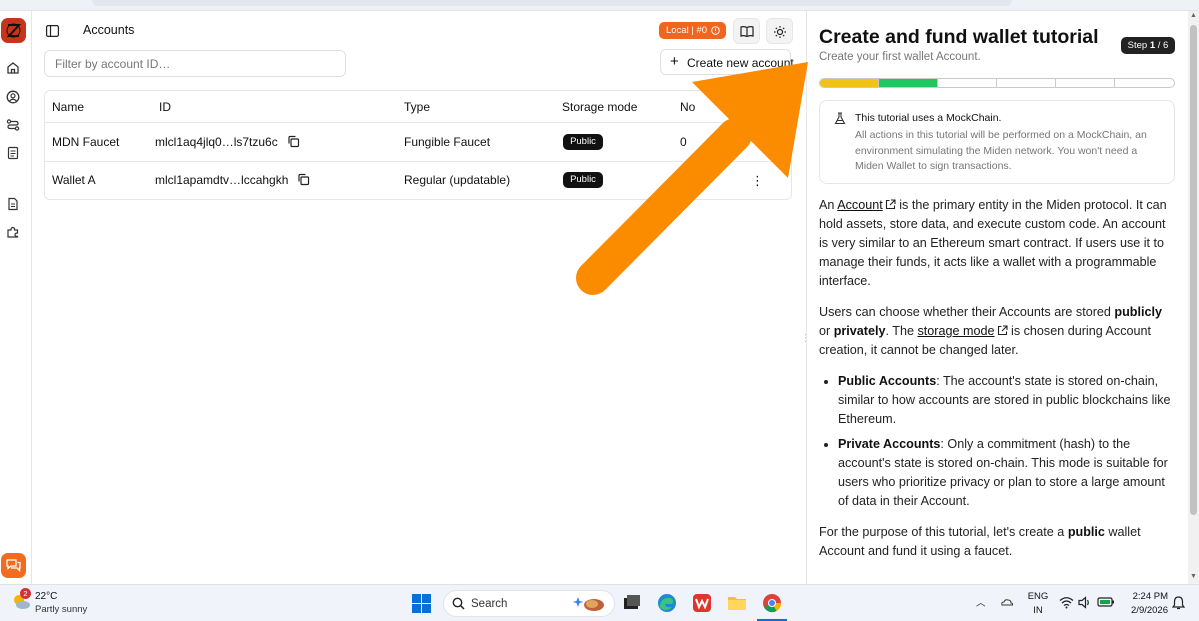 Image resolution: width=1199 pixels, height=621 pixels. Describe the element at coordinates (14, 154) in the screenshot. I see `notes-icon` at that location.